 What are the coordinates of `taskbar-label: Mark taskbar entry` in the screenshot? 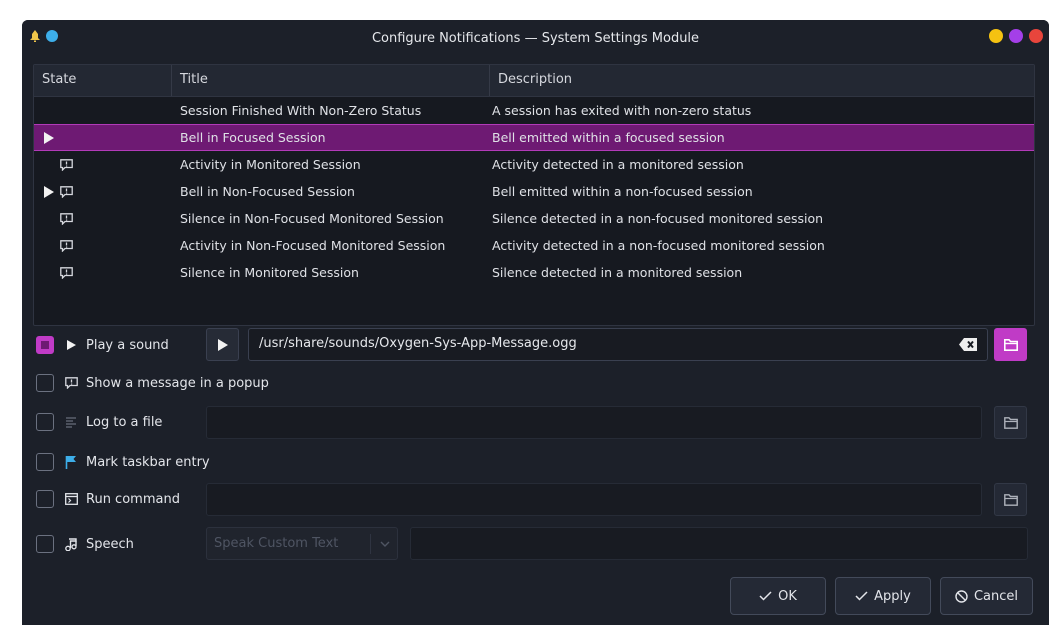 It's located at (148, 462).